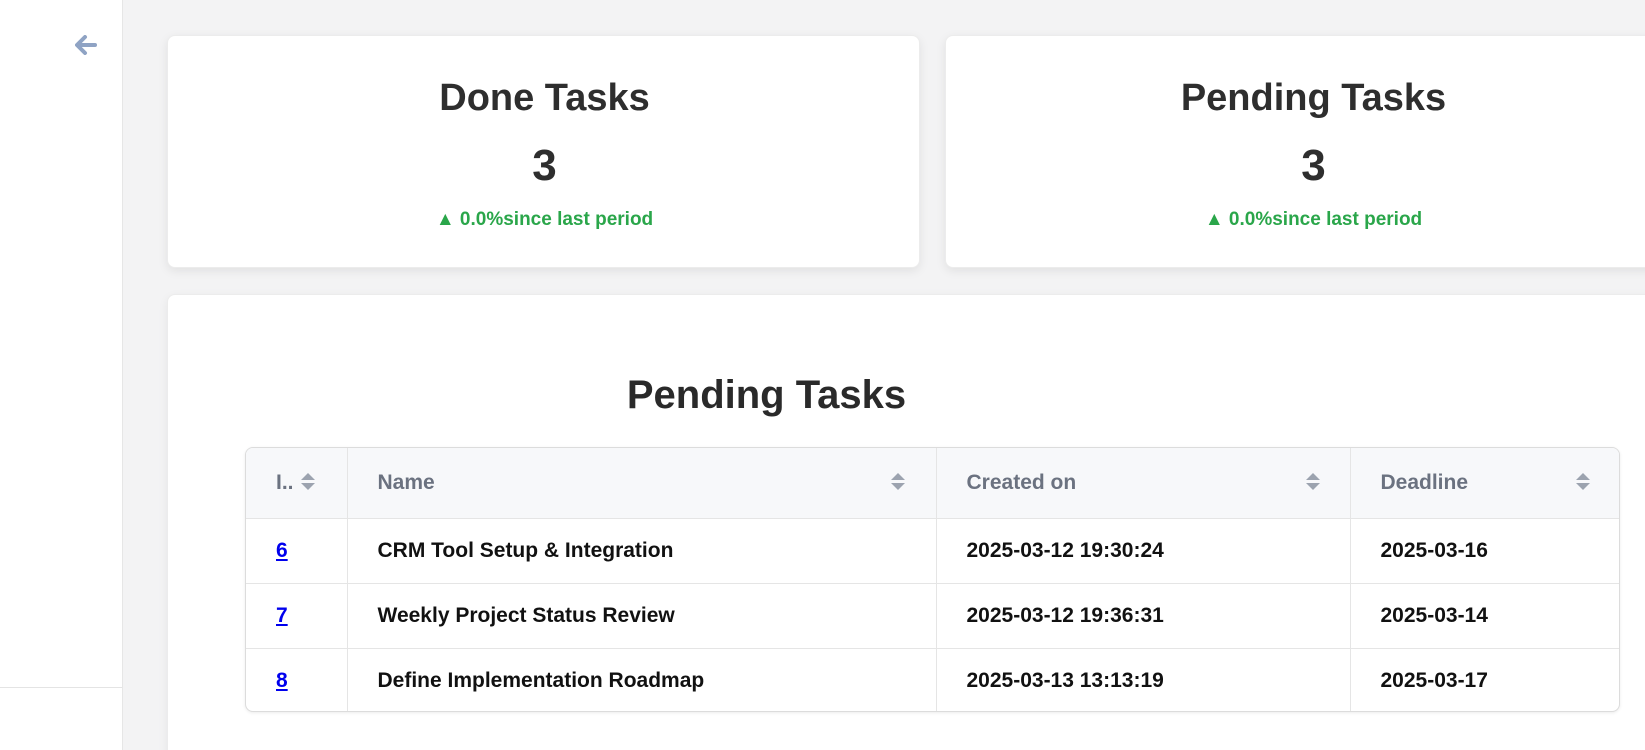  I want to click on pending-tasks-trend: ▲ 0.0%since last period, so click(1313, 219).